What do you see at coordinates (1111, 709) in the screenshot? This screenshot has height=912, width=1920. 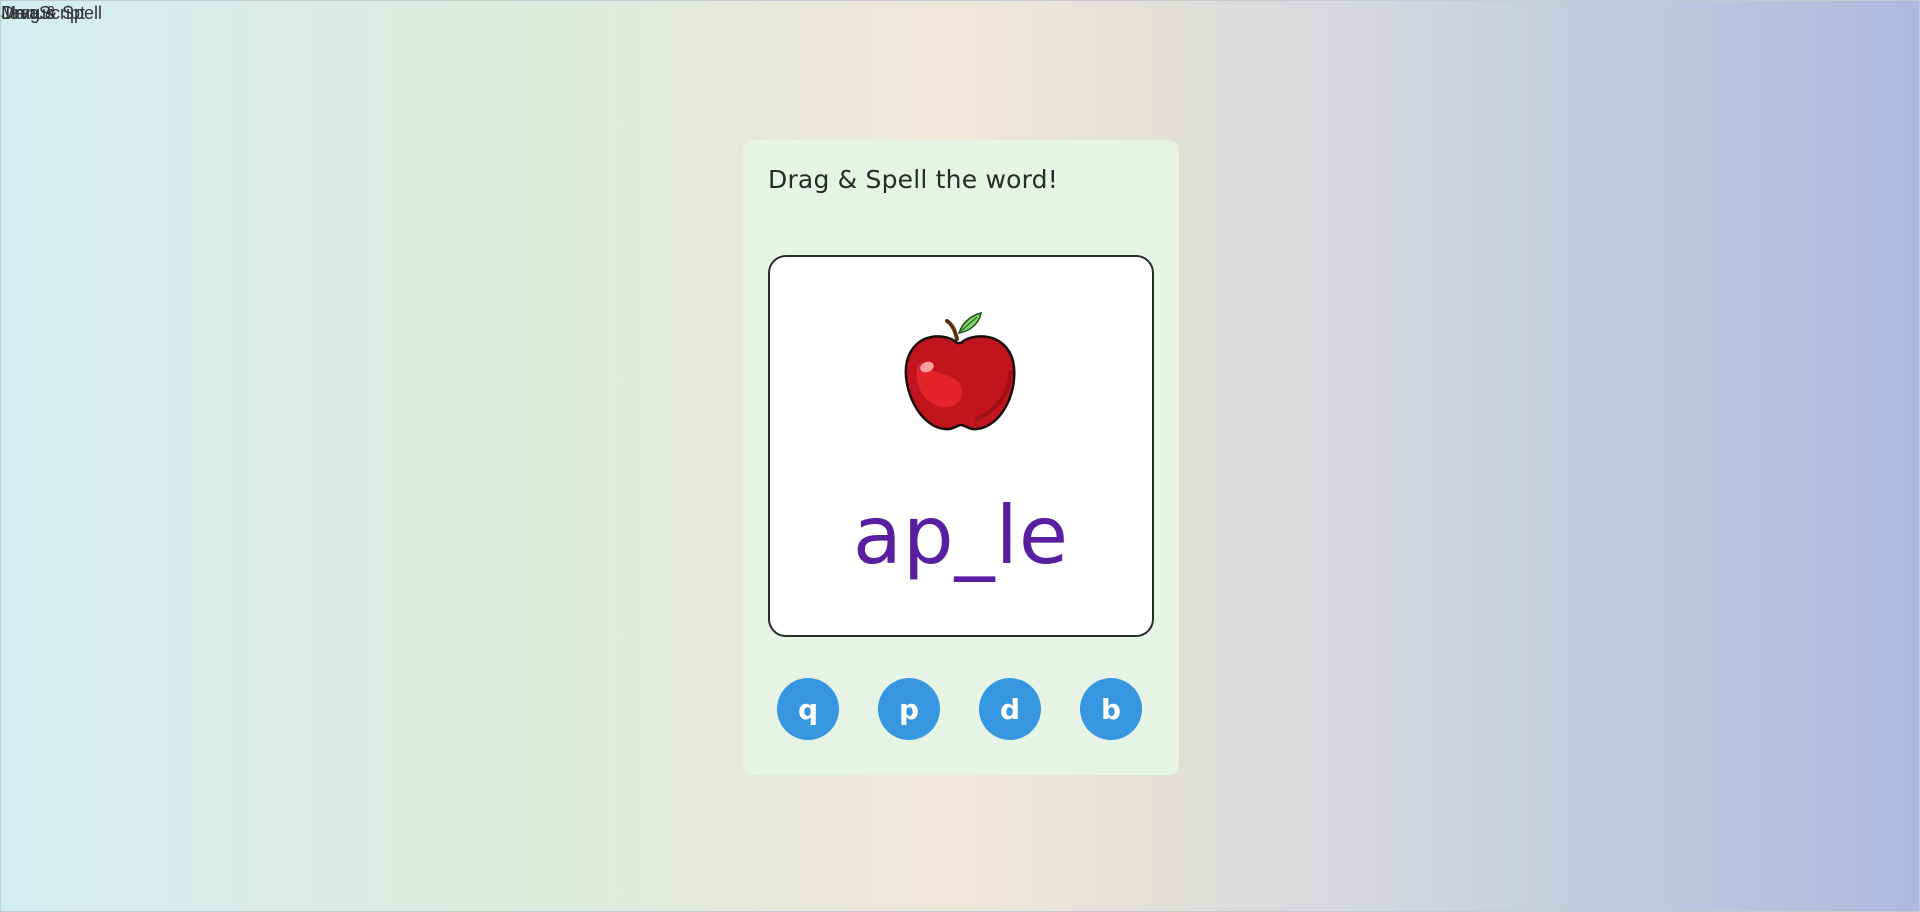 I see `letter-tile-b: b` at bounding box center [1111, 709].